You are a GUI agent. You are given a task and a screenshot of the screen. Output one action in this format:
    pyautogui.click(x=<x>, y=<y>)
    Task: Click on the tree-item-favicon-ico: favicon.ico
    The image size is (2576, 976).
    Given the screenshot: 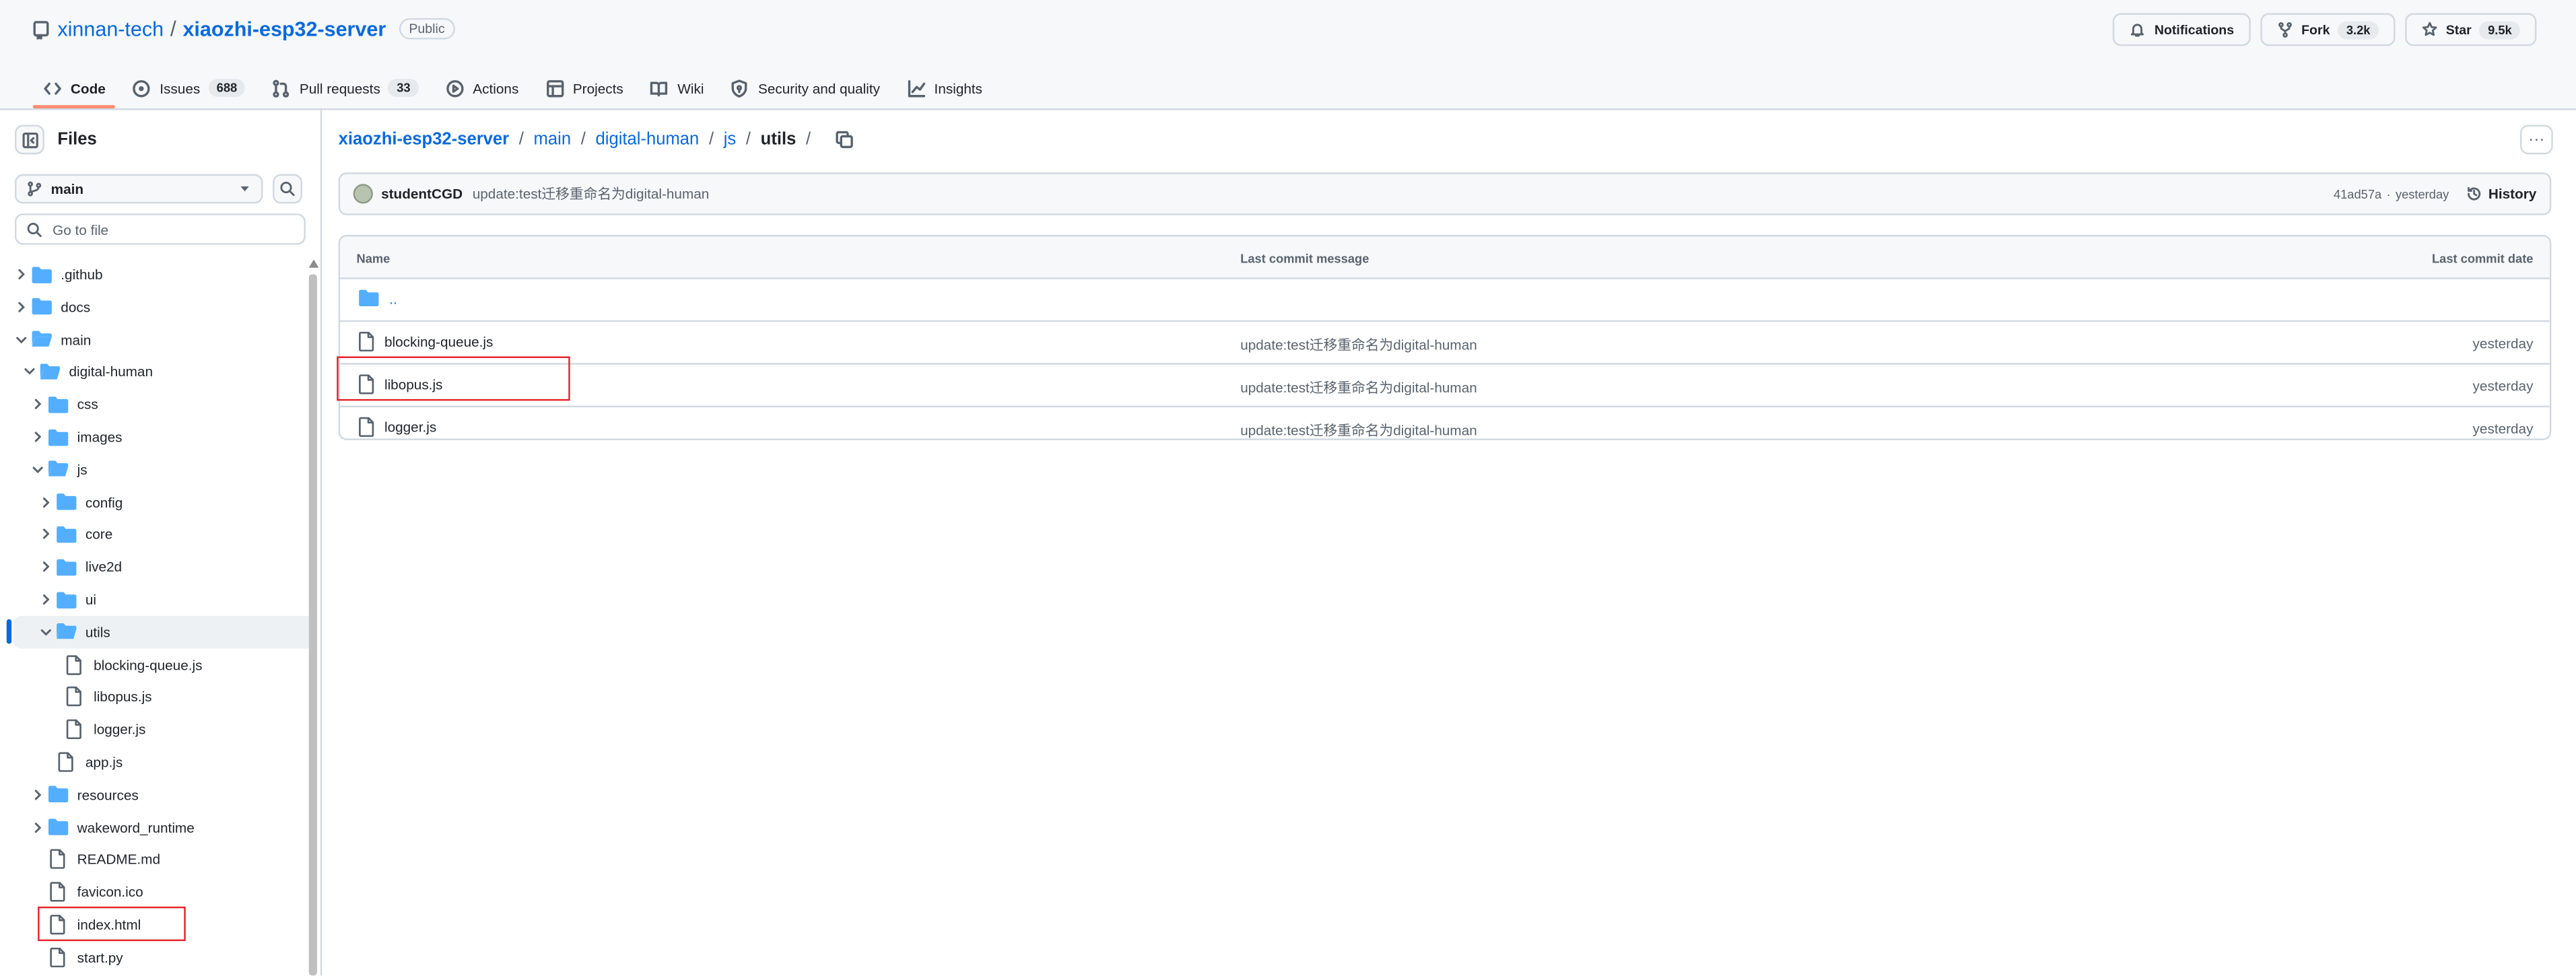 What is the action you would take?
    pyautogui.click(x=159, y=892)
    